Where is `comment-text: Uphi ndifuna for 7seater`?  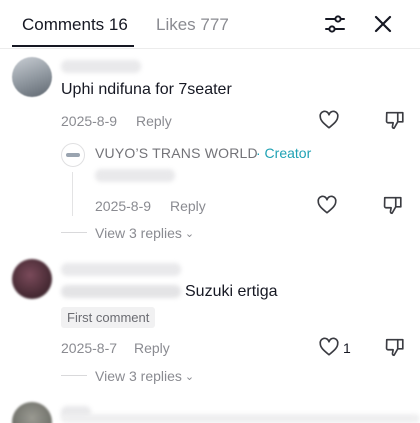
comment-text: Uphi ndifuna for 7seater is located at coordinates (146, 89).